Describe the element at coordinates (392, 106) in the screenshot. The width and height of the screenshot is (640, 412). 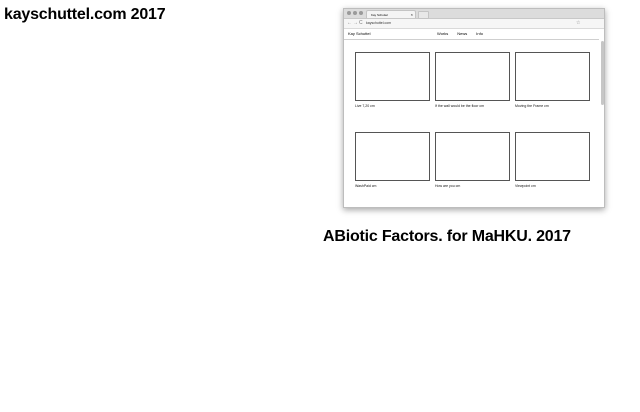
I see `work-title: Live 7,20 cm` at that location.